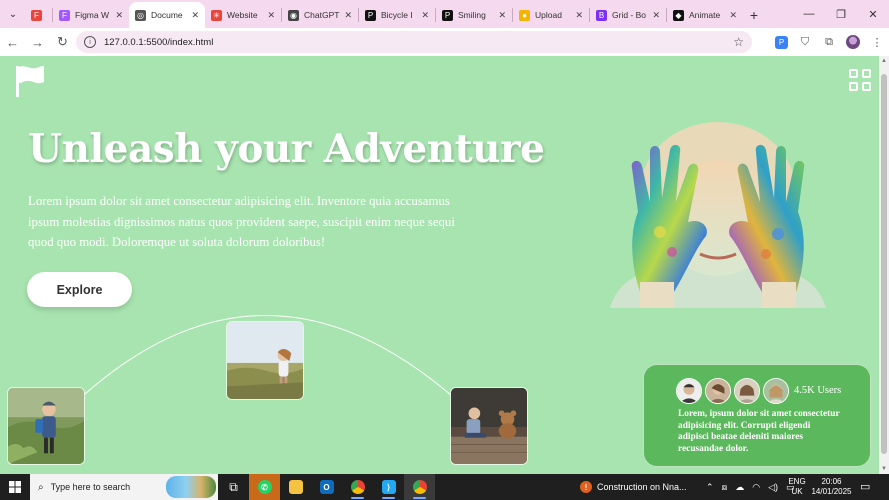 This screenshot has height=500, width=889. Describe the element at coordinates (831, 481) in the screenshot. I see `clock-time: 20:06` at that location.